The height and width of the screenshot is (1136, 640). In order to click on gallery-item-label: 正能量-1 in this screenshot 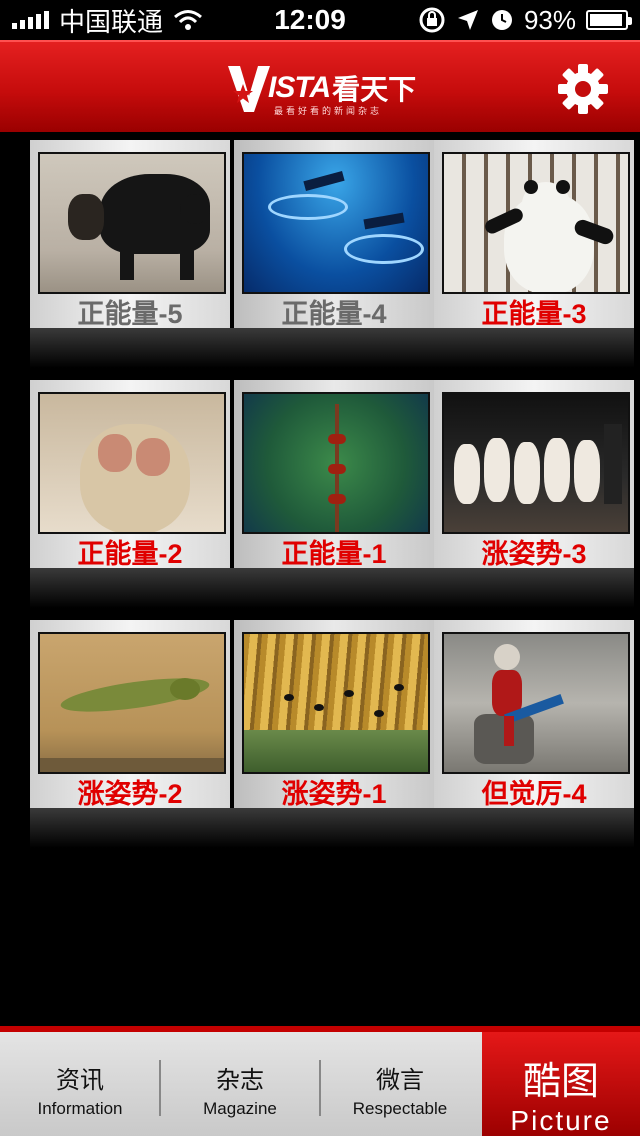, I will do `click(334, 554)`.